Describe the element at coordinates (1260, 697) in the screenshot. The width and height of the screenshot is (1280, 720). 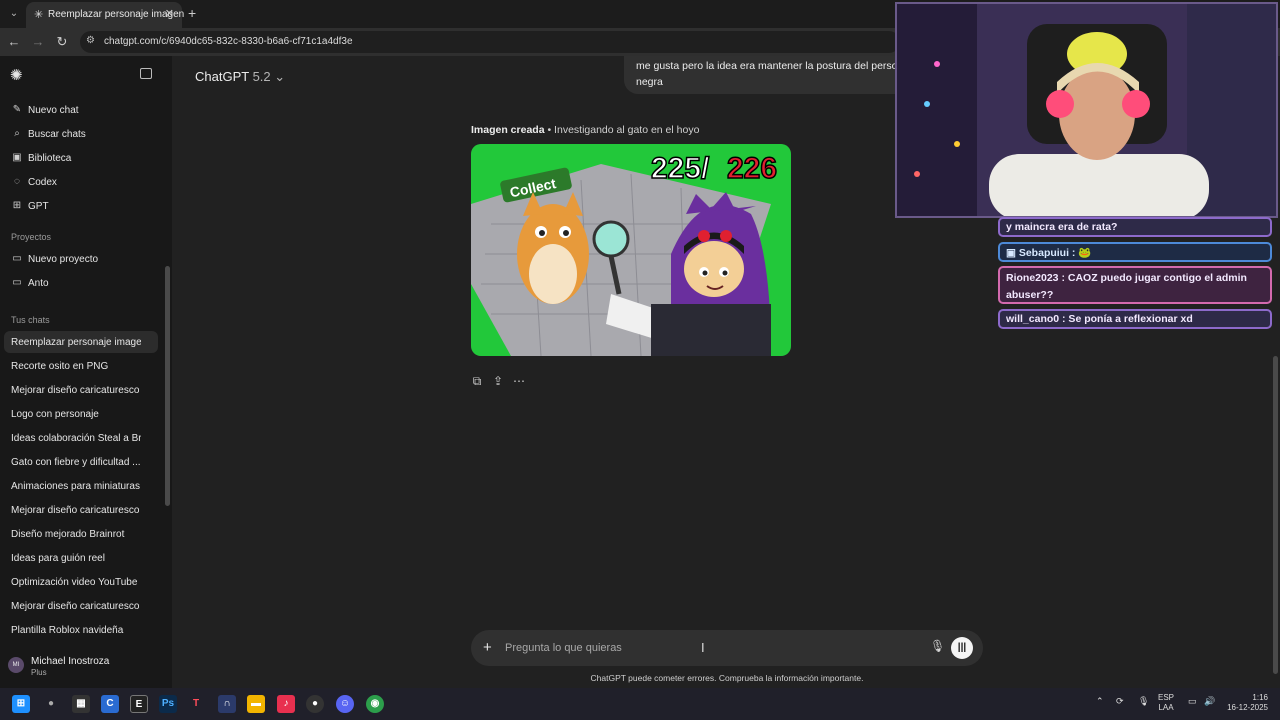
I see `clock-time: 1:16` at that location.